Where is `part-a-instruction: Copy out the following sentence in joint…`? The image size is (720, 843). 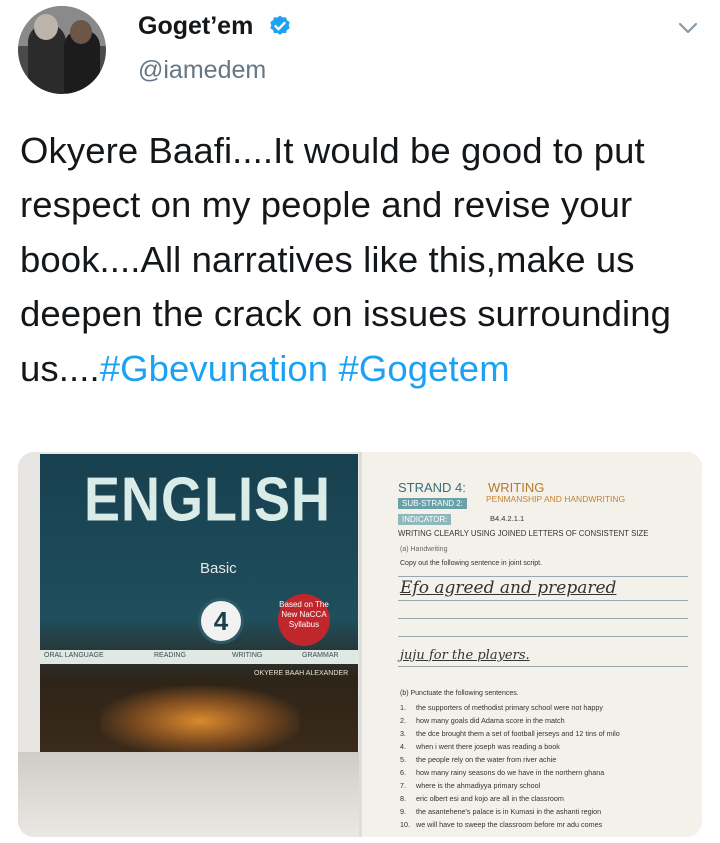 part-a-instruction: Copy out the following sentence in joint… is located at coordinates (471, 563).